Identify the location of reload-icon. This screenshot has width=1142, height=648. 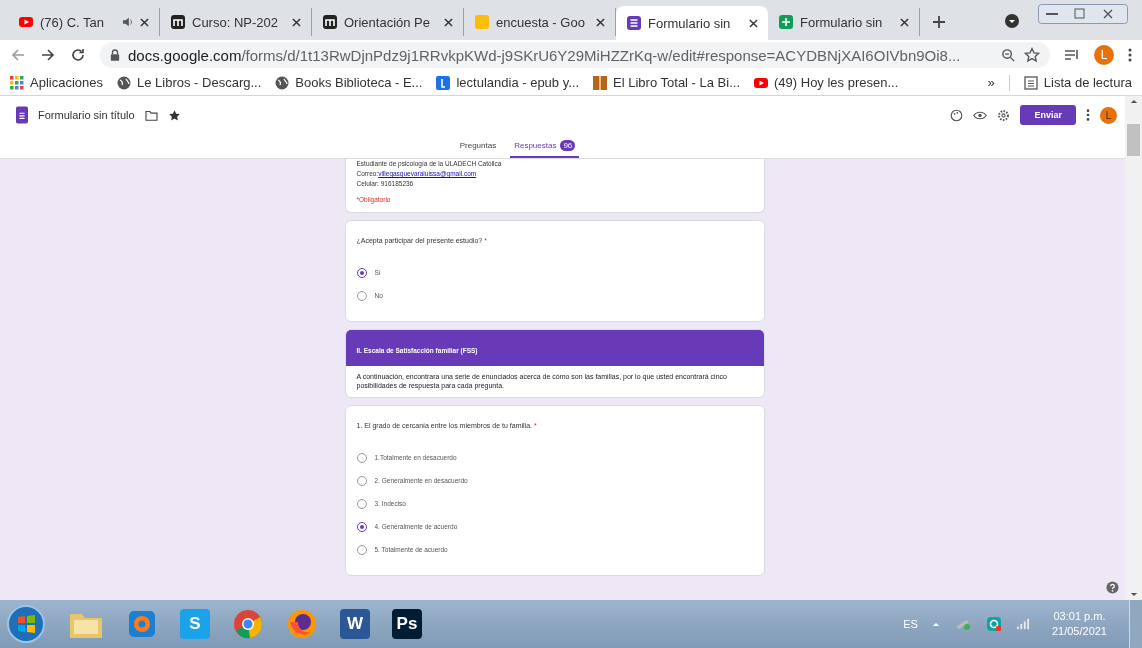
(78, 55).